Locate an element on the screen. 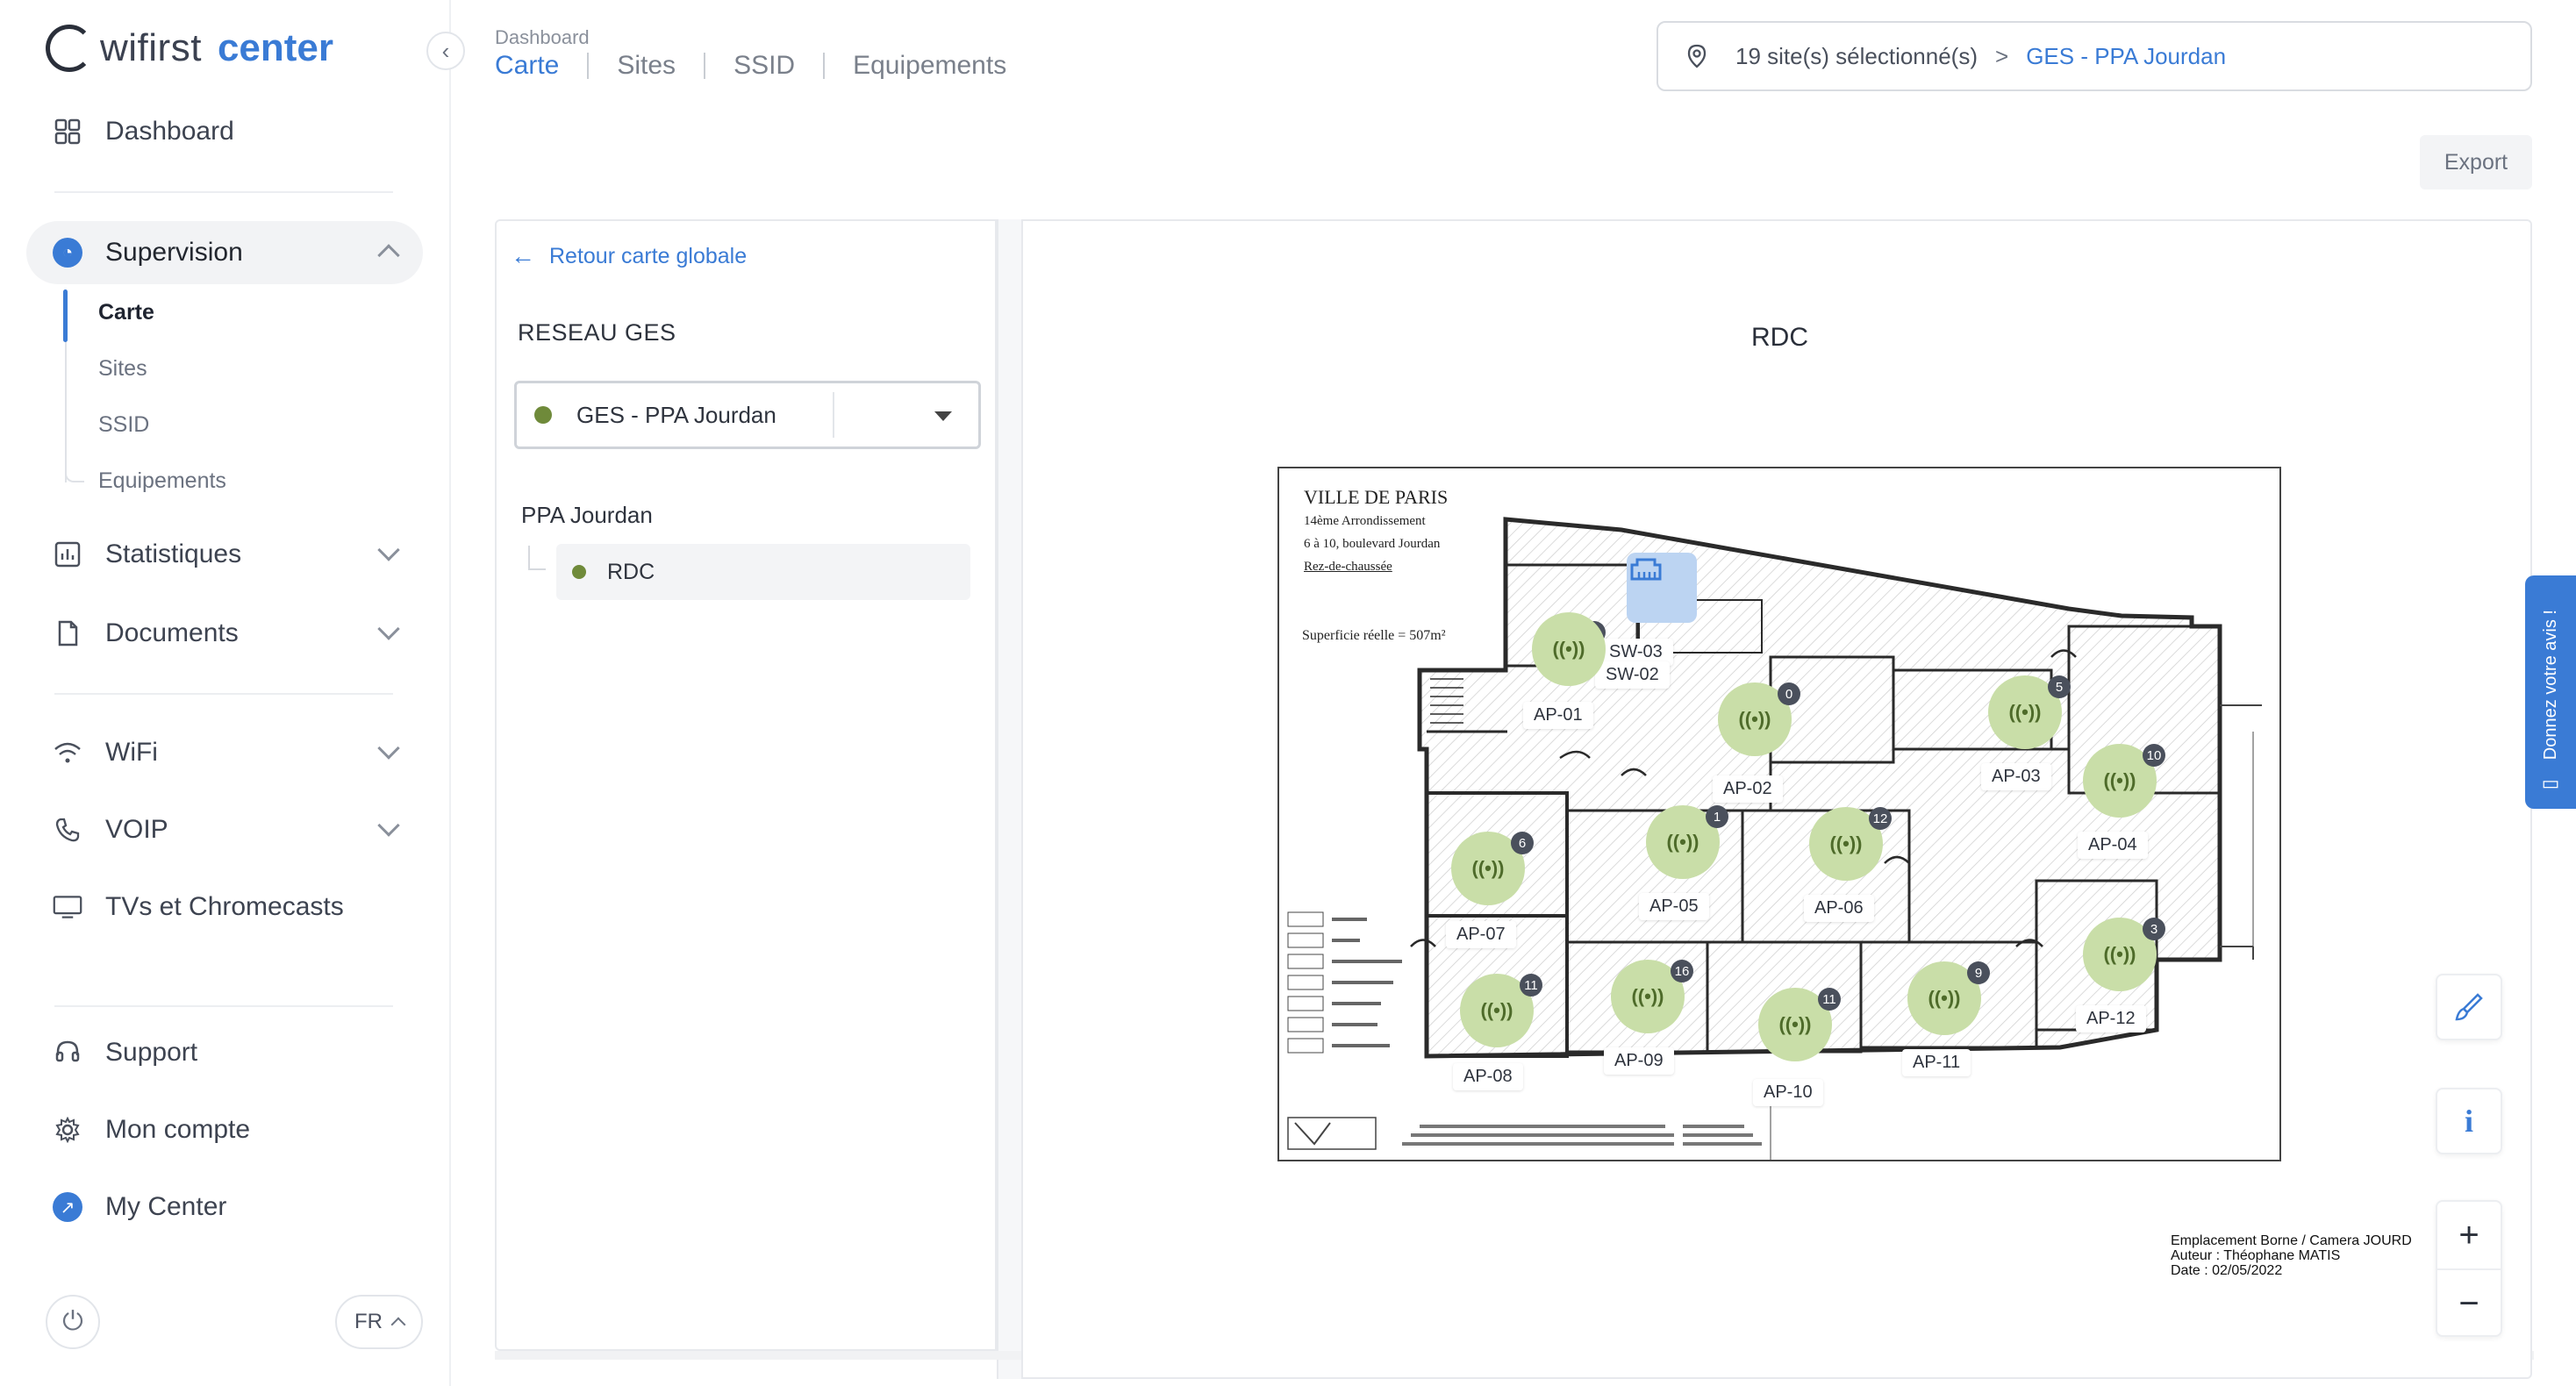  headset-icon is located at coordinates (67, 1053).